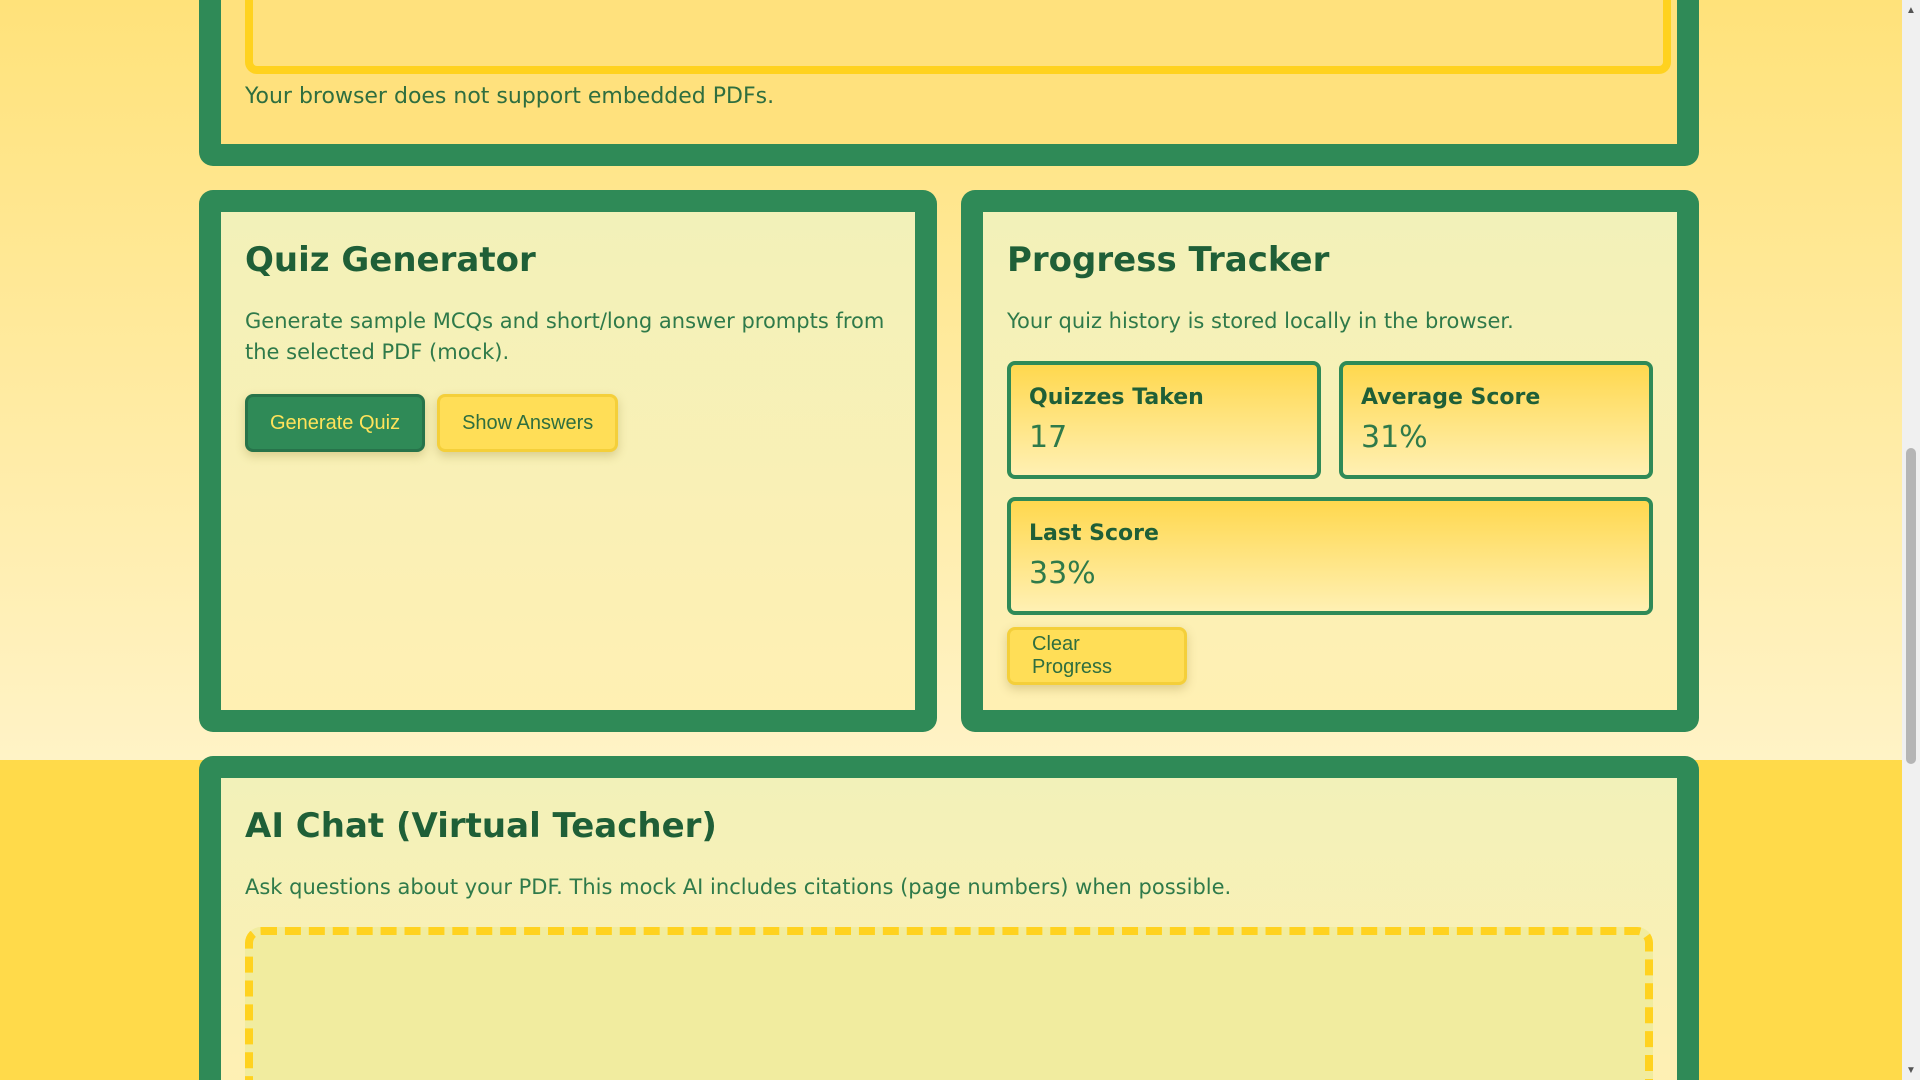 This screenshot has height=1080, width=1920. Describe the element at coordinates (1168, 260) in the screenshot. I see `progress-tracker-title: Progress Tracker` at that location.